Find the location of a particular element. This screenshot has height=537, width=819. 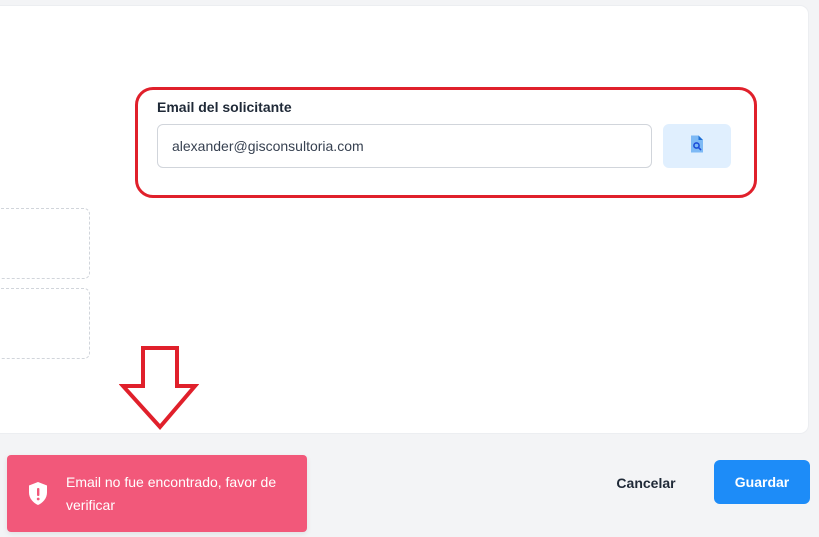

annotation-arrow-icon is located at coordinates (159, 391).